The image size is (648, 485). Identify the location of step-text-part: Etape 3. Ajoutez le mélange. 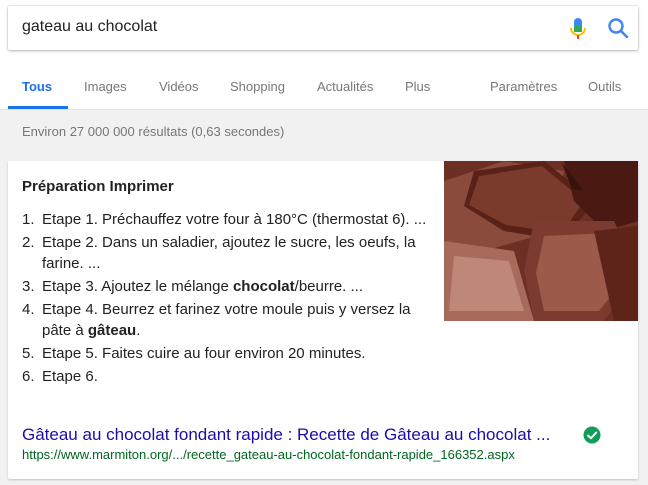
(137, 286).